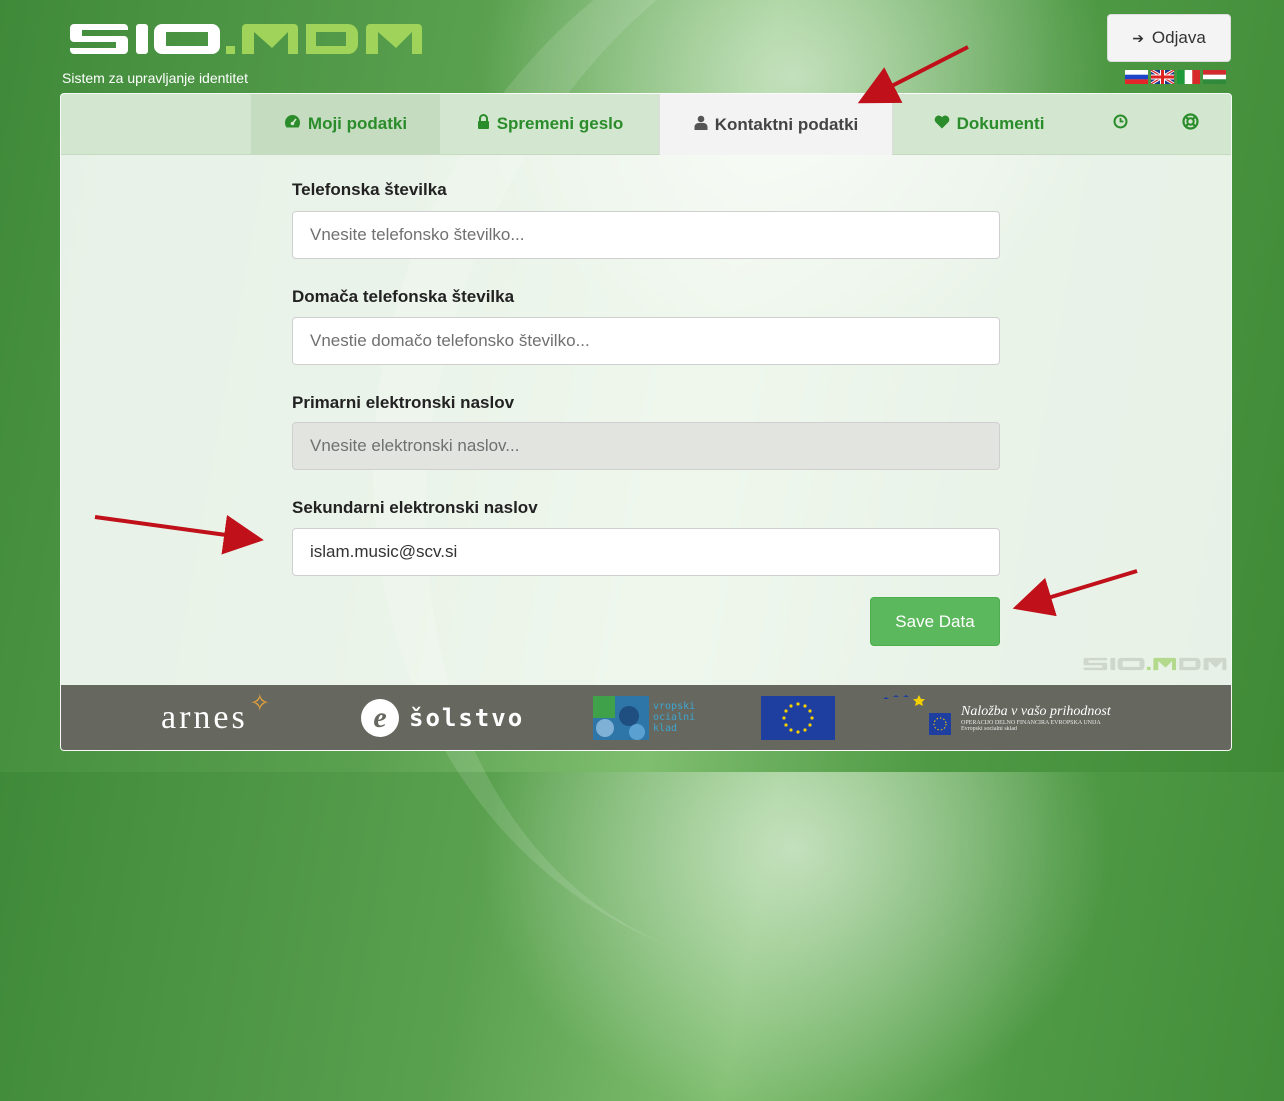 Image resolution: width=1284 pixels, height=1101 pixels. I want to click on arrow-to-save-button, so click(1075, 593).